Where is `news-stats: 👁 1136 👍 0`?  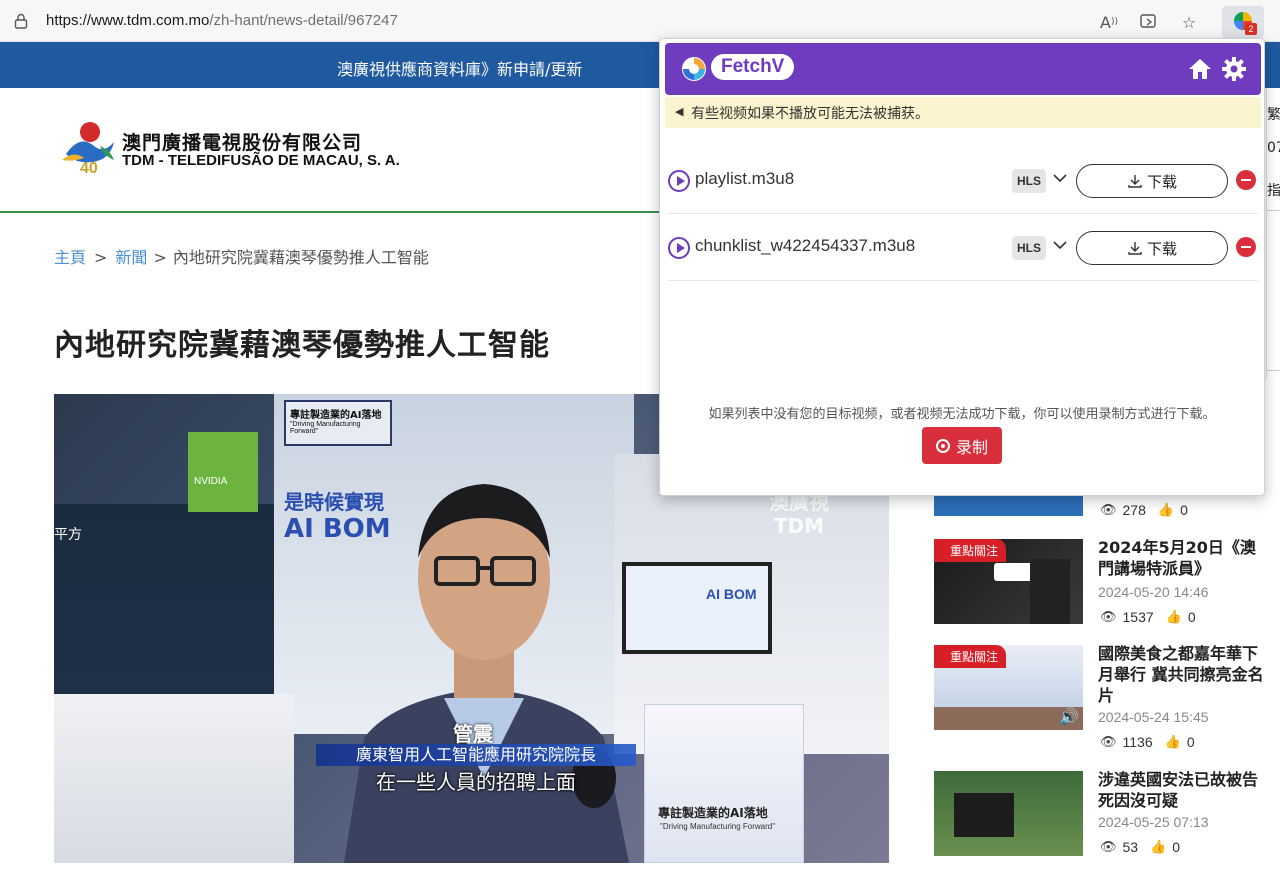 news-stats: 👁 1136 👍 0 is located at coordinates (1147, 742).